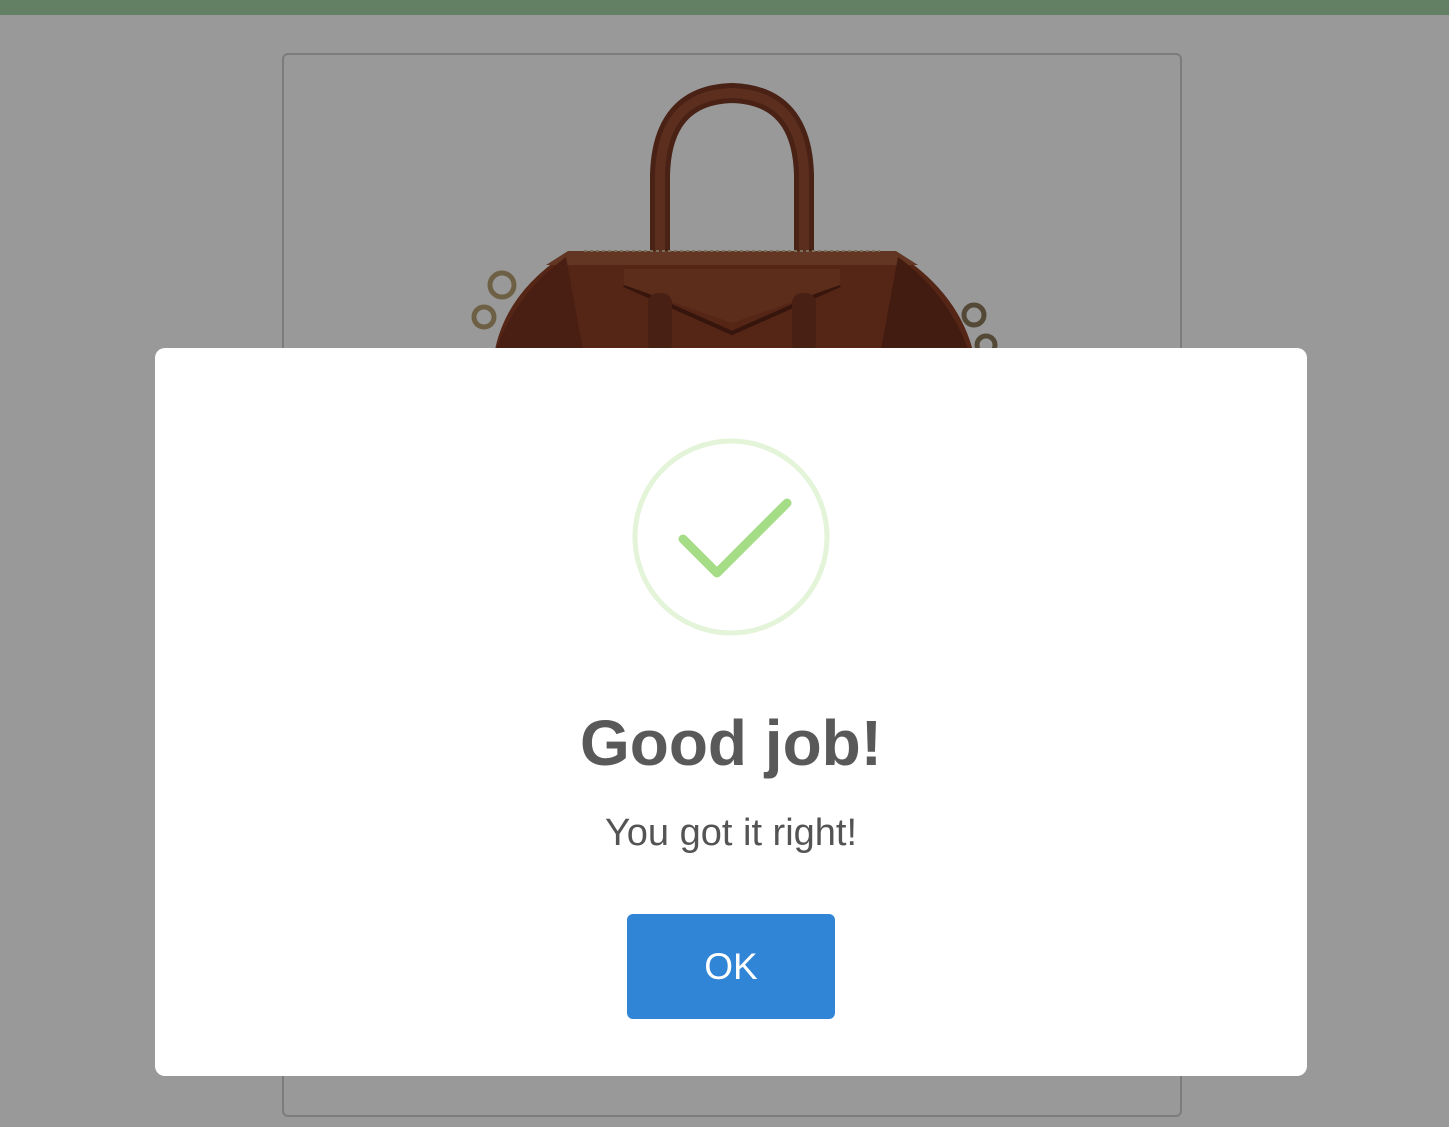 The height and width of the screenshot is (1127, 1449). What do you see at coordinates (731, 966) in the screenshot?
I see `ok-button: OK` at bounding box center [731, 966].